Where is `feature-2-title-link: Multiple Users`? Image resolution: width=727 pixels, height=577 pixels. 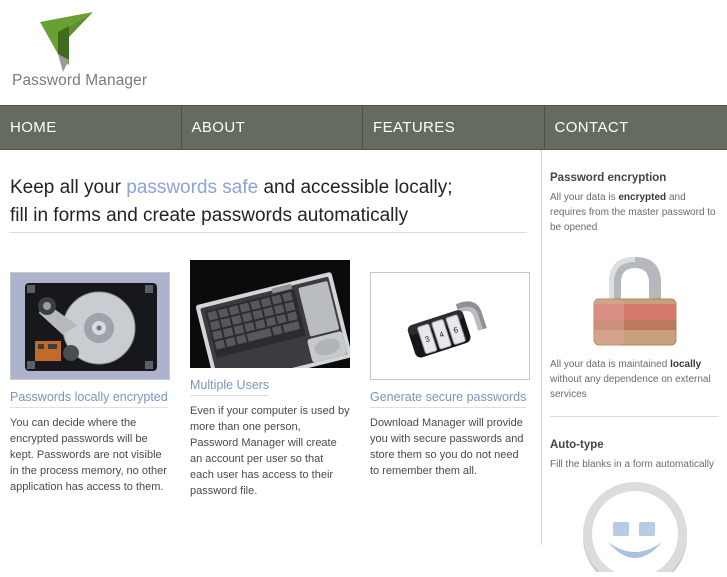
feature-2-title-link: Multiple Users is located at coordinates (230, 387).